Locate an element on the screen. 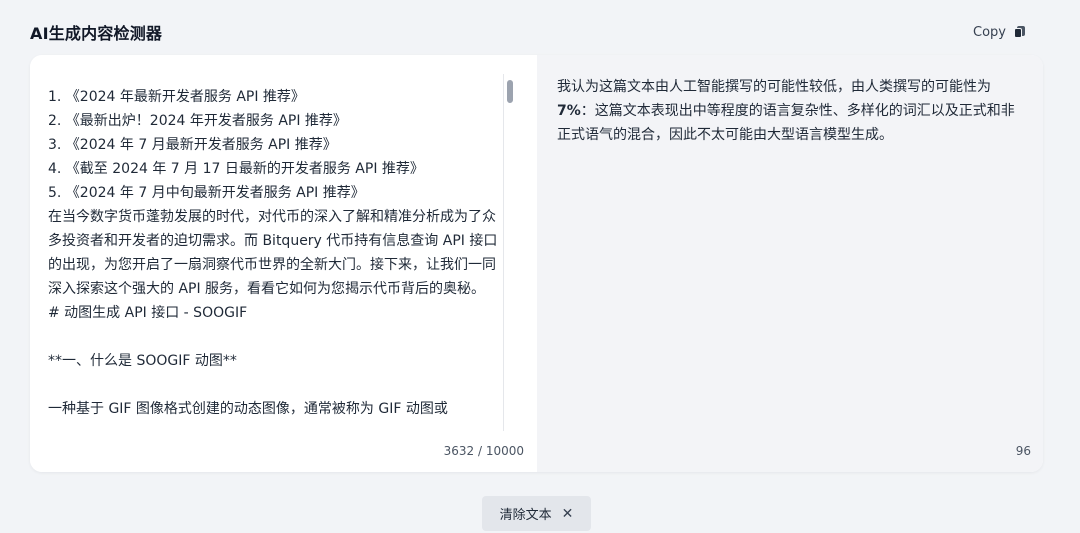 The width and height of the screenshot is (1080, 533). header: AI生成内容检测器 Copy is located at coordinates (535, 32).